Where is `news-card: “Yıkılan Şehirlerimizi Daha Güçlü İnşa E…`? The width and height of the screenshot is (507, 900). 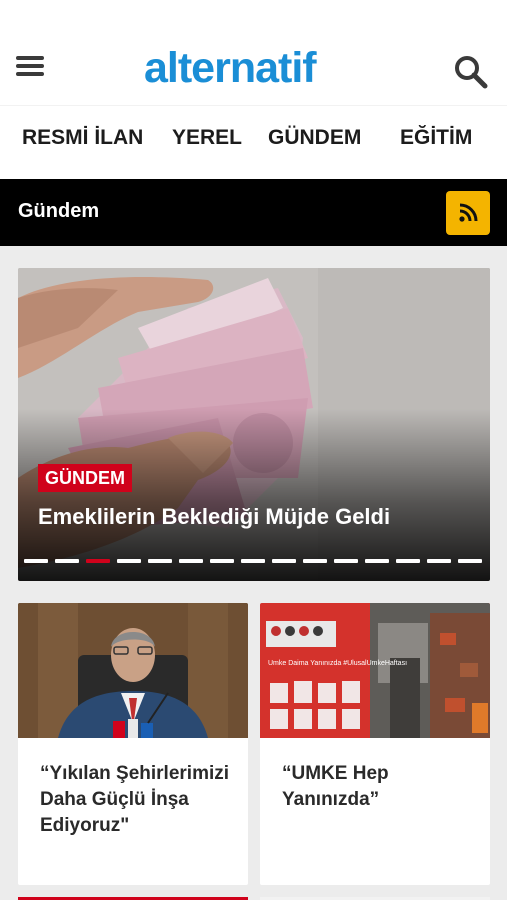
news-card: “Yıkılan Şehirlerimizi Daha Güçlü İnşa E… is located at coordinates (133, 744).